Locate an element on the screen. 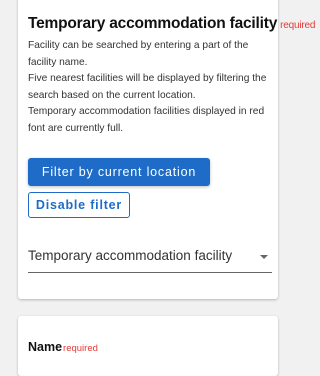  facility-select: Temporary accommodation facility is located at coordinates (150, 259).